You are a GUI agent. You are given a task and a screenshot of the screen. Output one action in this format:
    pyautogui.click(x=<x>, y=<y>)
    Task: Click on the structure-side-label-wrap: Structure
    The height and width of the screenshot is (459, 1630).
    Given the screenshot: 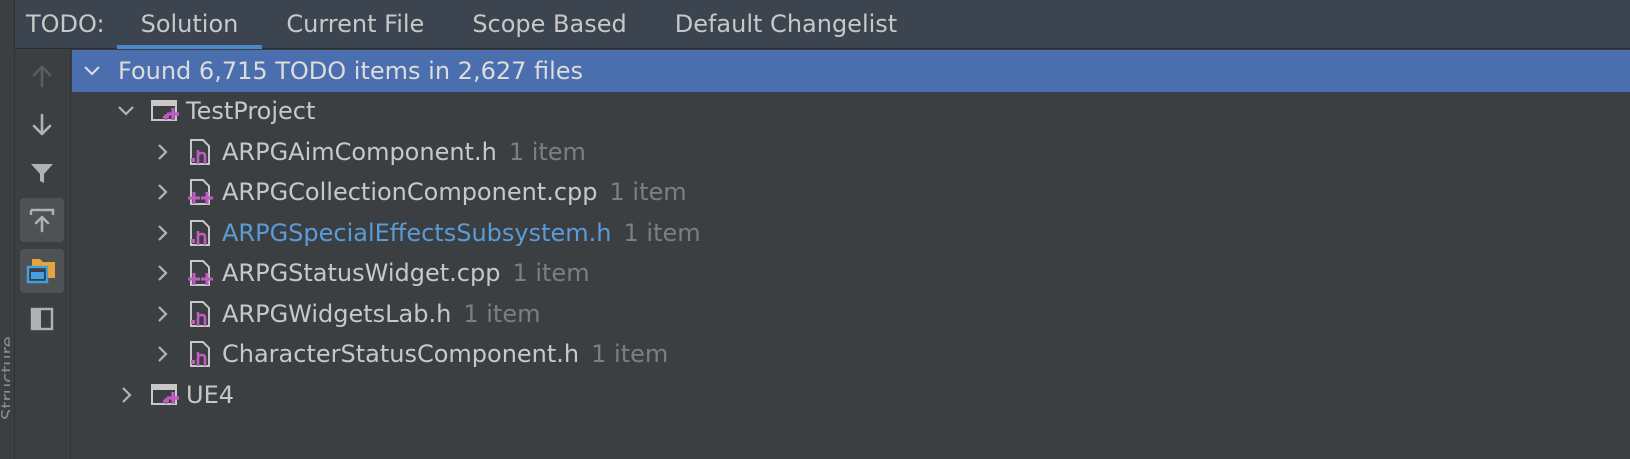 What is the action you would take?
    pyautogui.click(x=5, y=355)
    